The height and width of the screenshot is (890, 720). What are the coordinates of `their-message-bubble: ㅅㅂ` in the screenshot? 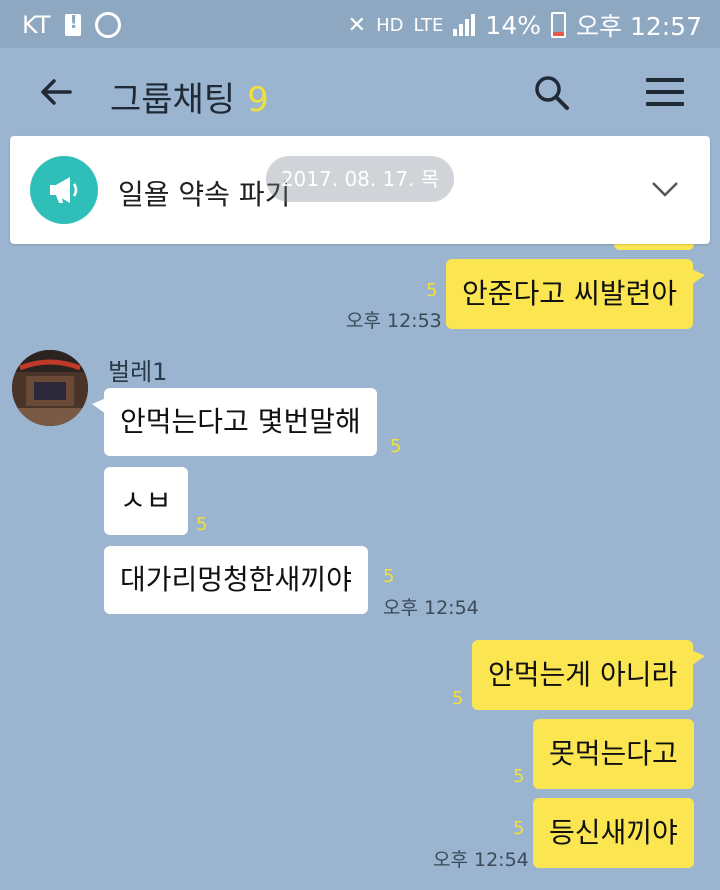 It's located at (146, 501).